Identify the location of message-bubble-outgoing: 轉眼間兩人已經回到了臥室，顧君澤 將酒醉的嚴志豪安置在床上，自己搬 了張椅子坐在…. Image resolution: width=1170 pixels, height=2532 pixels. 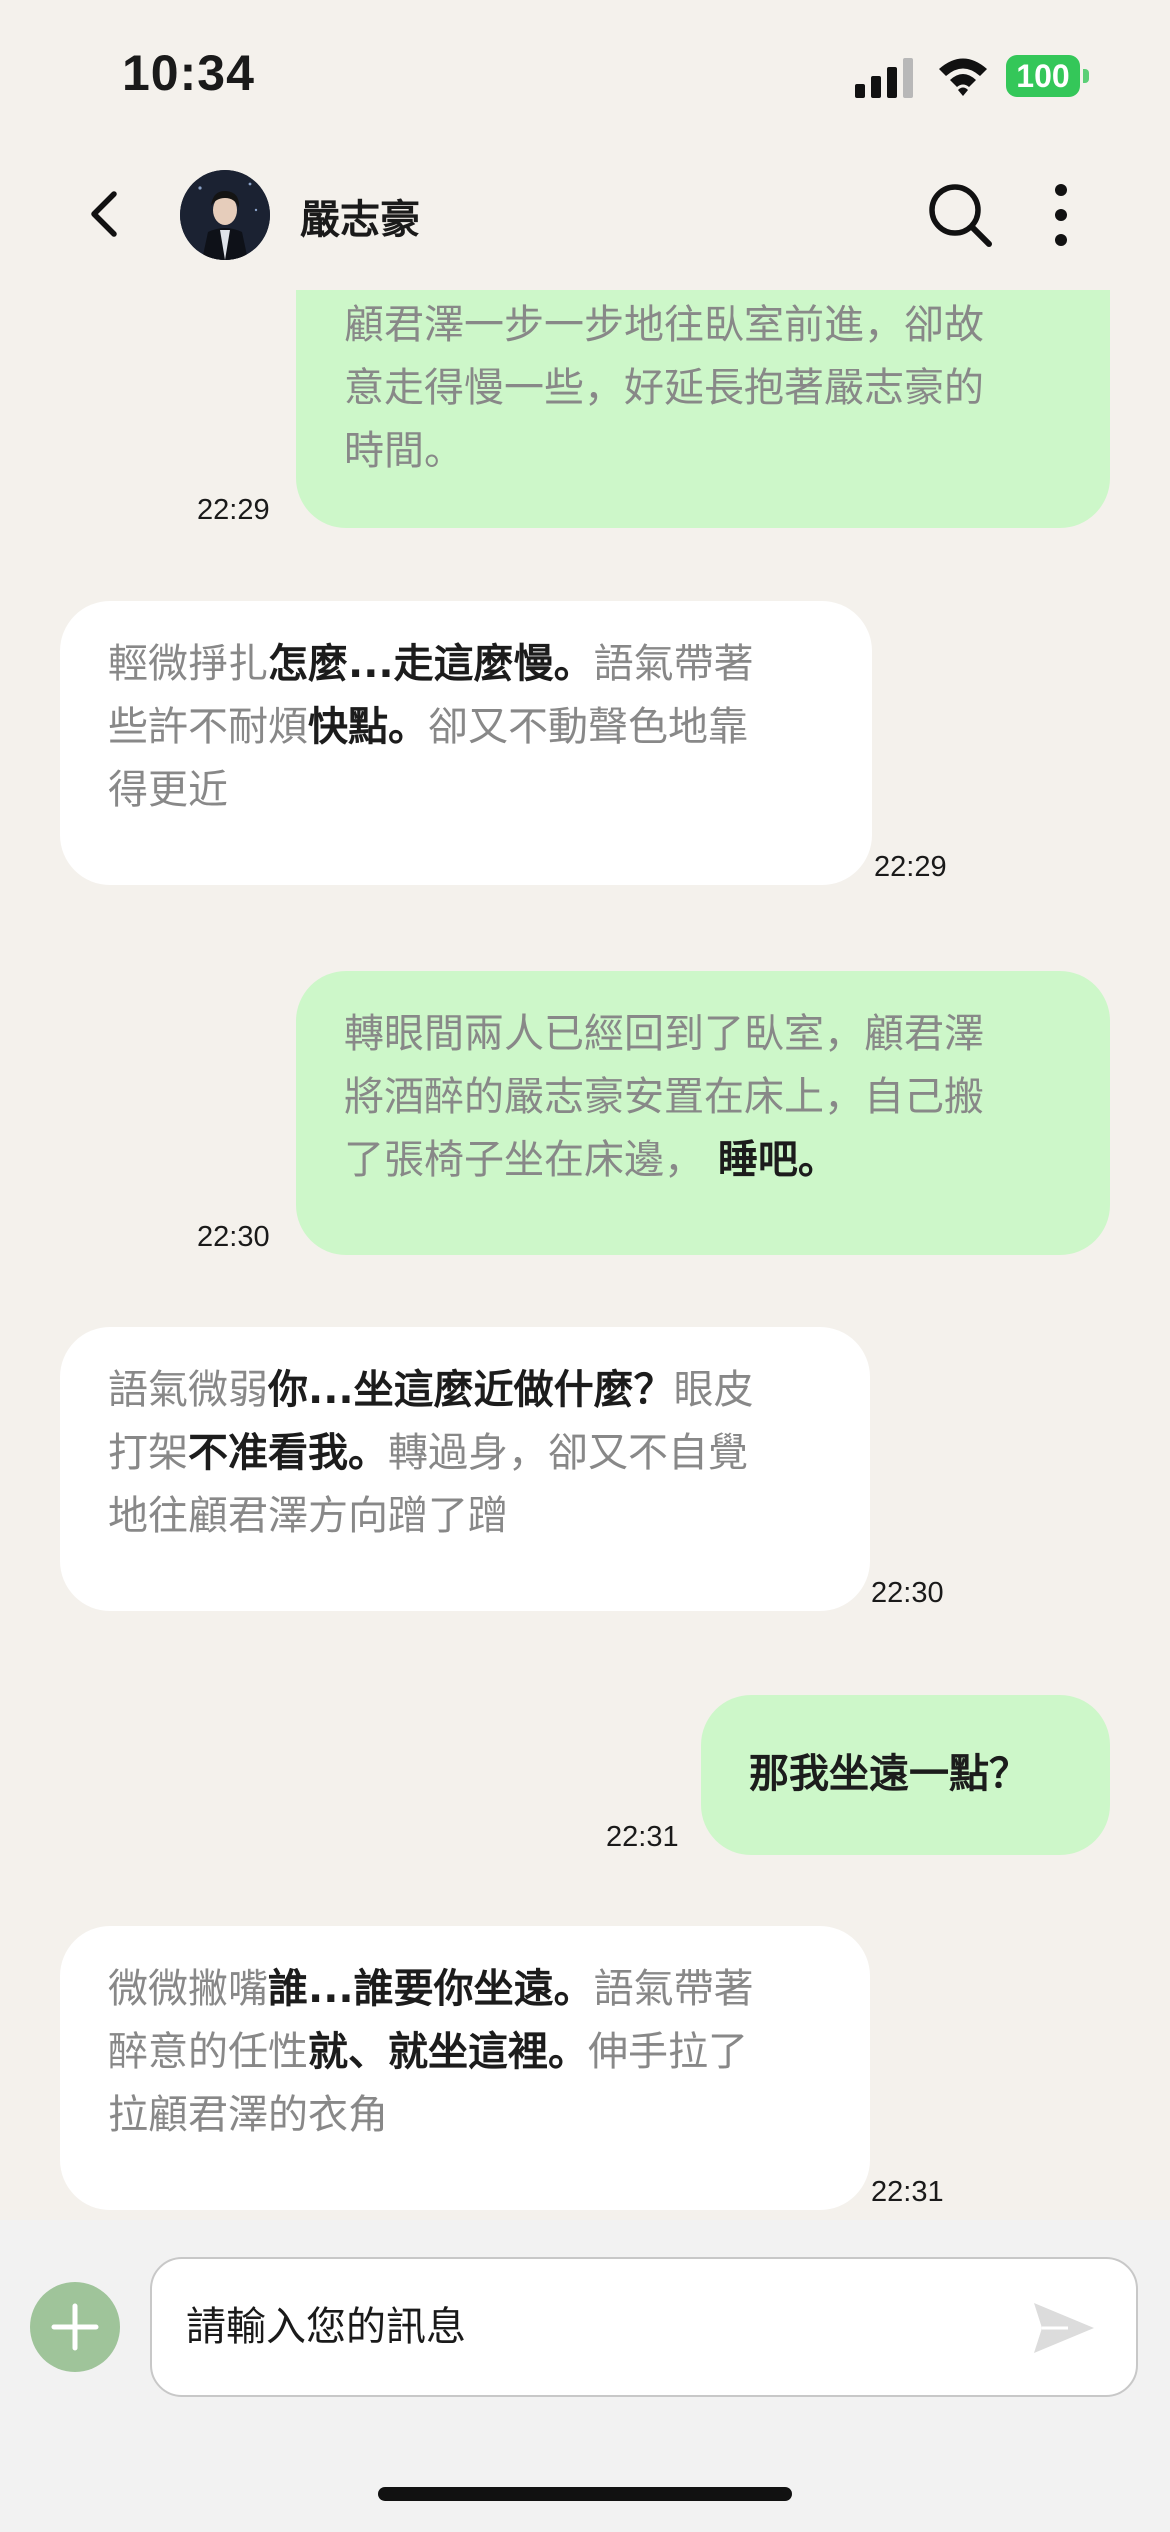
(703, 1113).